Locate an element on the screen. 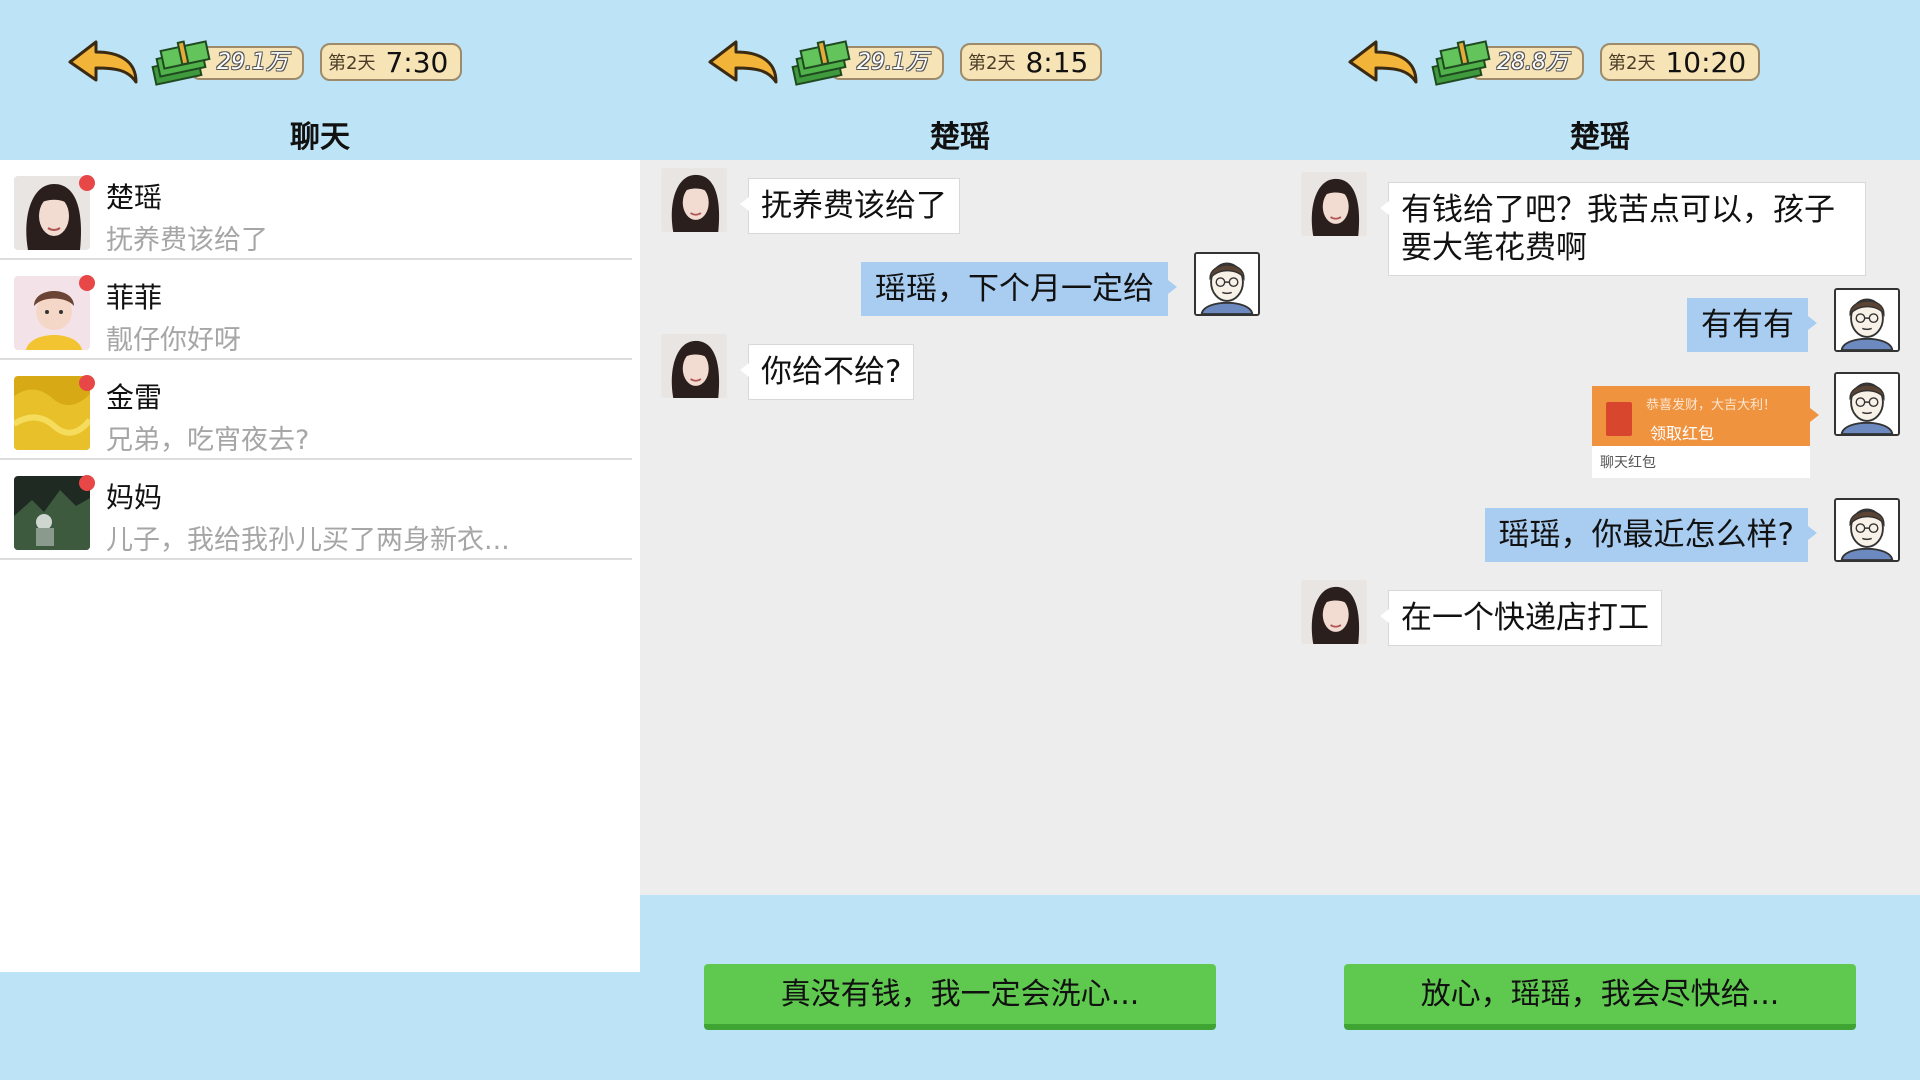 The height and width of the screenshot is (1080, 1920). red-packet-body: 恭喜发财，大吉大利！ 领取红包 is located at coordinates (1701, 416).